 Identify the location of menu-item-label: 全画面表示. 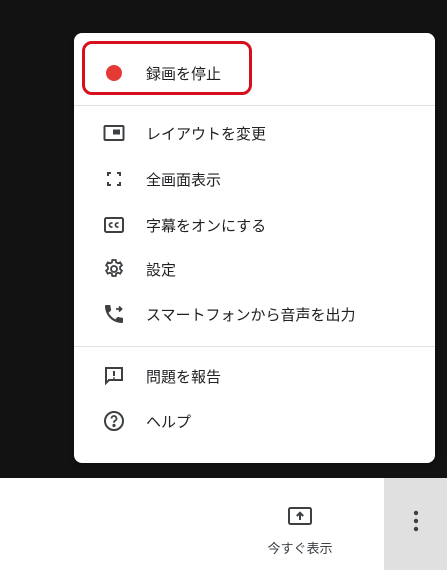
(184, 179).